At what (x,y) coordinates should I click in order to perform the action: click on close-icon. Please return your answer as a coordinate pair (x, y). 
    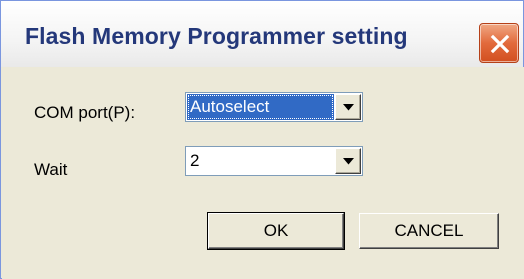
    Looking at the image, I should click on (500, 44).